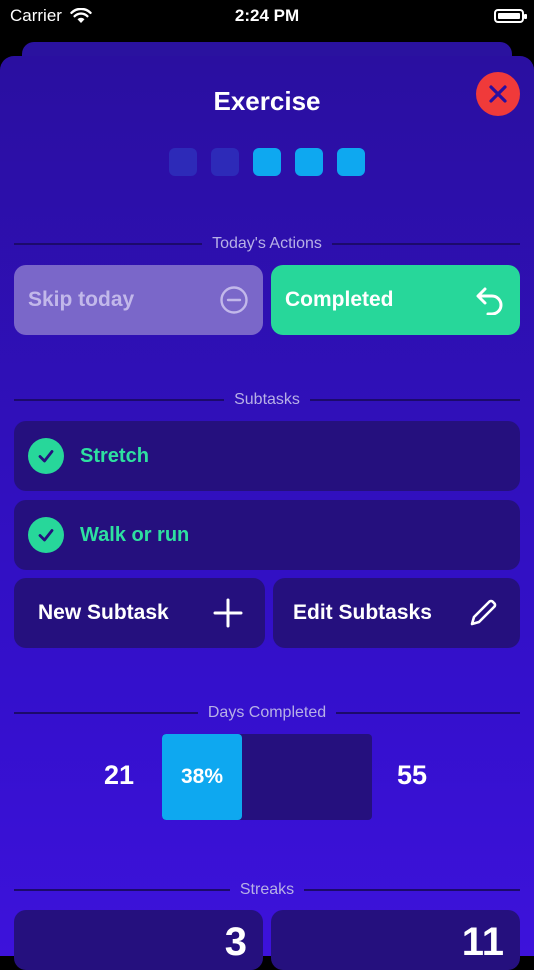  Describe the element at coordinates (362, 612) in the screenshot. I see `edit-subtasks-label: Edit Subtasks` at that location.